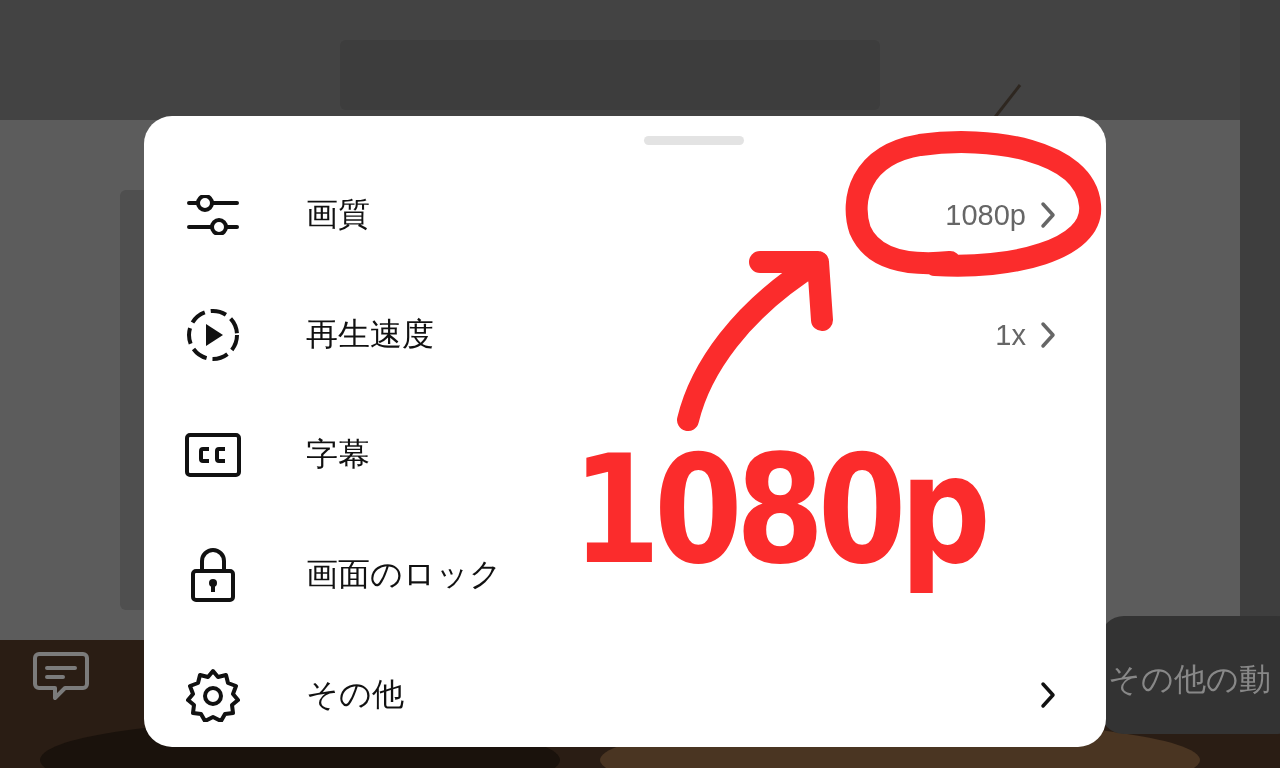 This screenshot has width=1280, height=768. I want to click on more-videos-label: その他の動, so click(1189, 680).